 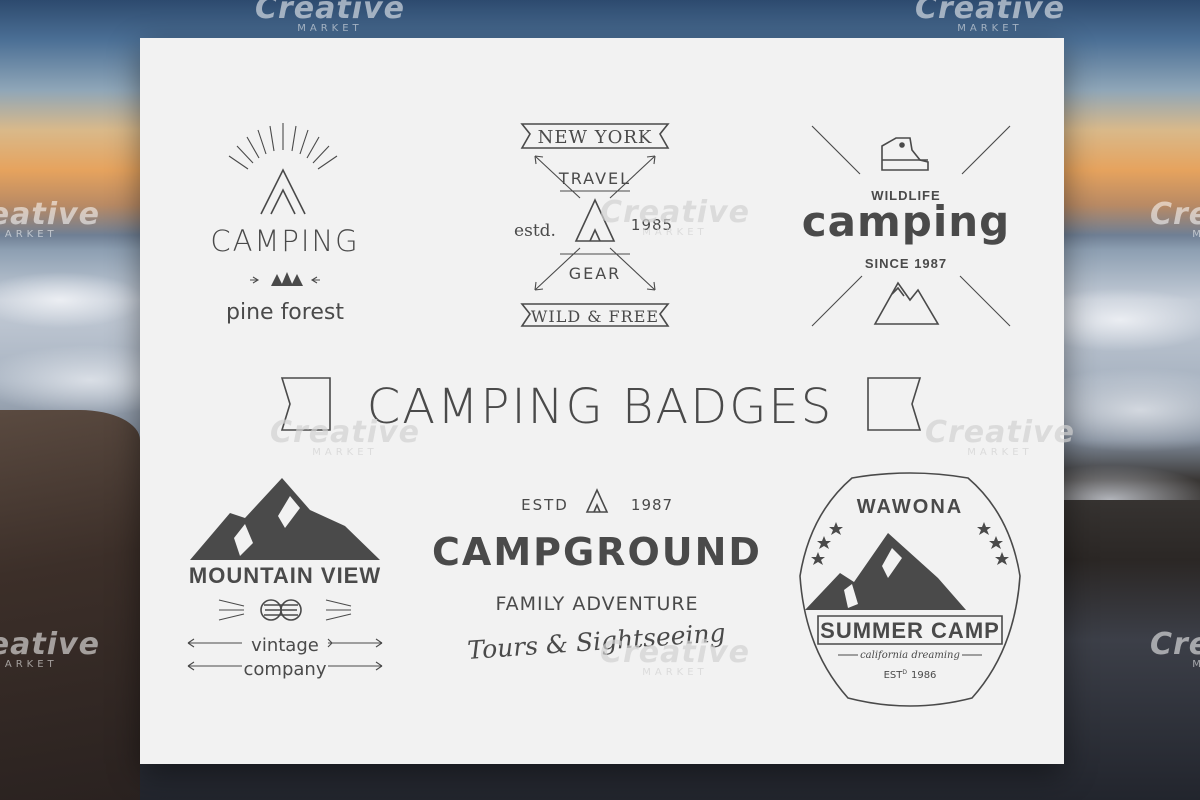 What do you see at coordinates (597, 552) in the screenshot?
I see `badge-title: CAMPGROUND` at bounding box center [597, 552].